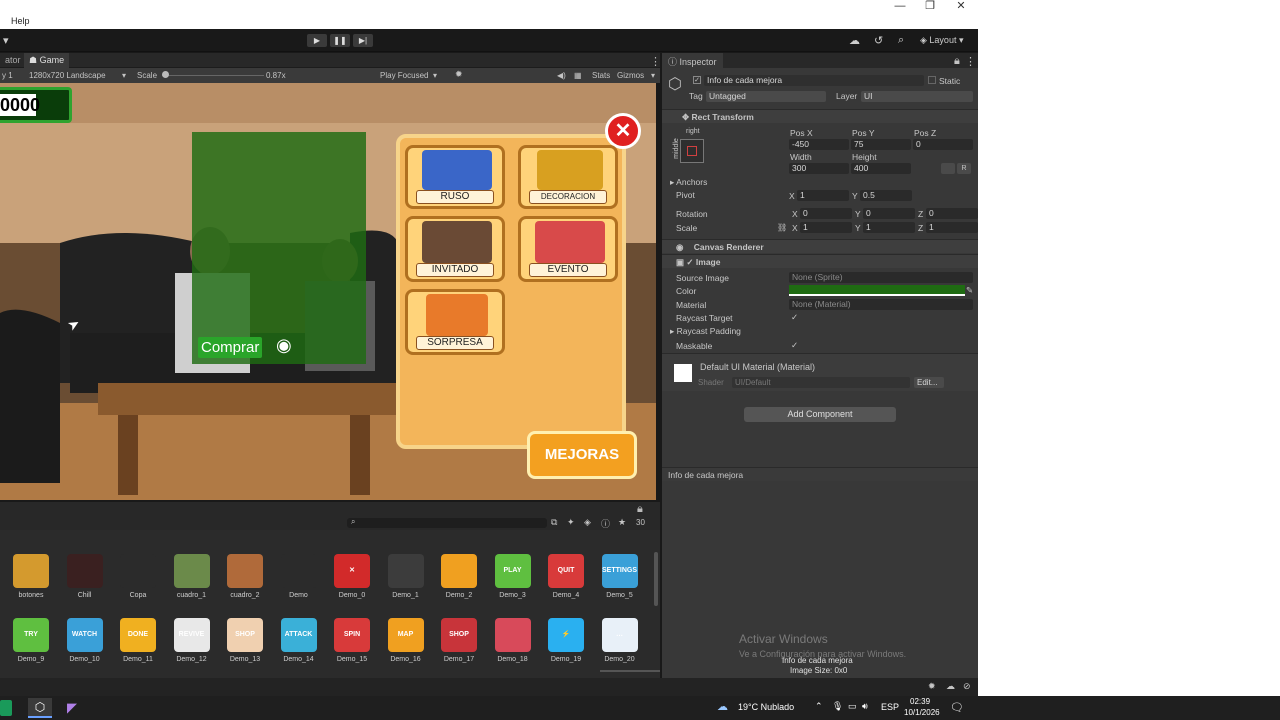 This screenshot has width=1280, height=720. What do you see at coordinates (957, 707) in the screenshot?
I see `notifications-icon: 🗨︎` at bounding box center [957, 707].